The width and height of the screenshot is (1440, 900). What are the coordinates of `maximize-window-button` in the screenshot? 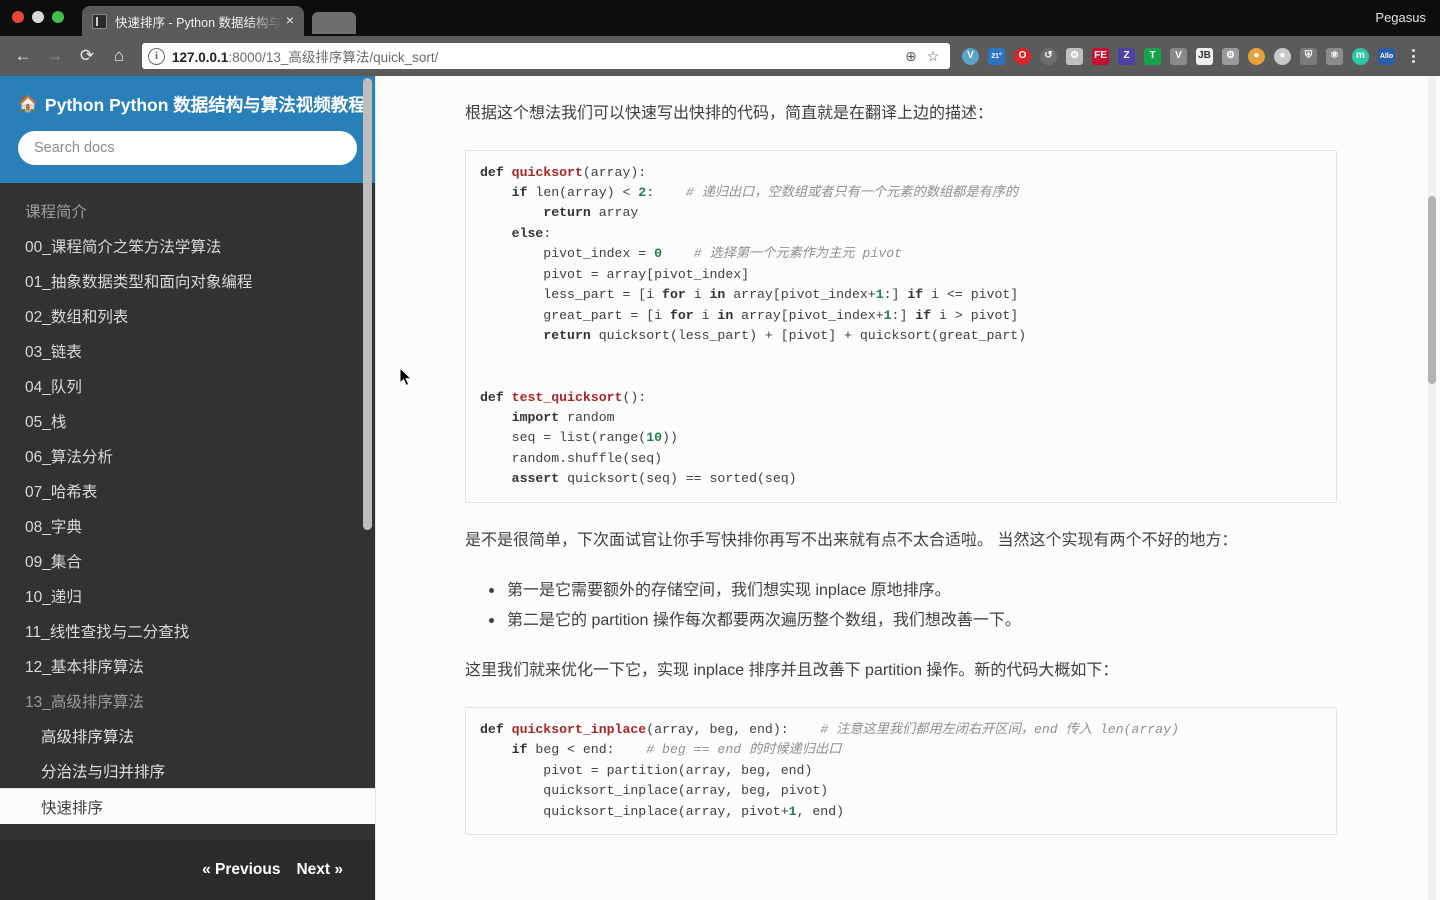 It's located at (58, 17).